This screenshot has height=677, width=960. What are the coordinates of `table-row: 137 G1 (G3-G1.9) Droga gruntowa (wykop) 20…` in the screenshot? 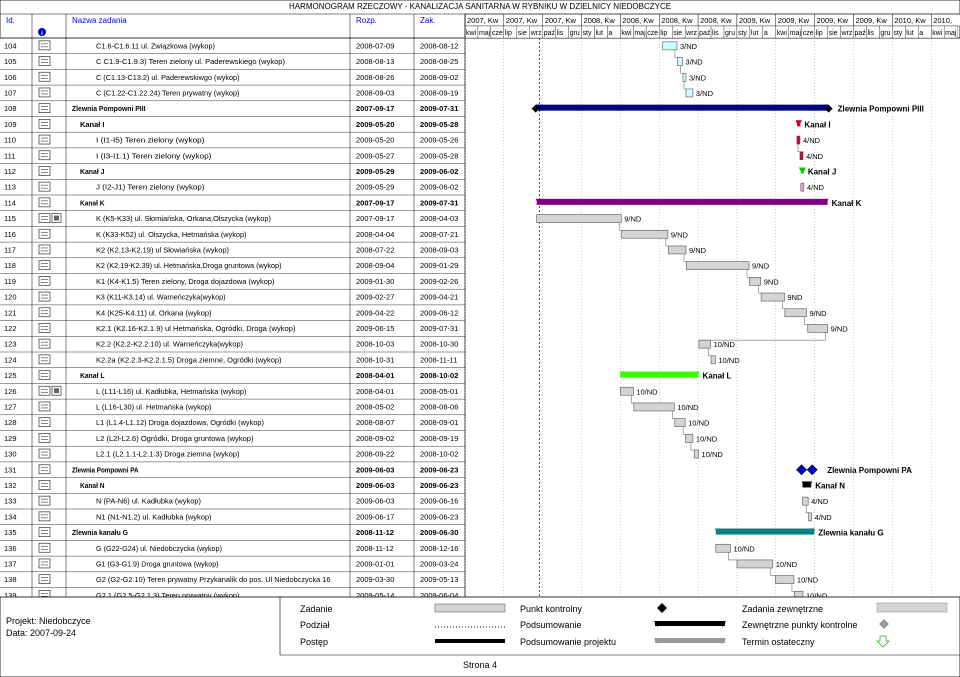 It's located at (232, 565).